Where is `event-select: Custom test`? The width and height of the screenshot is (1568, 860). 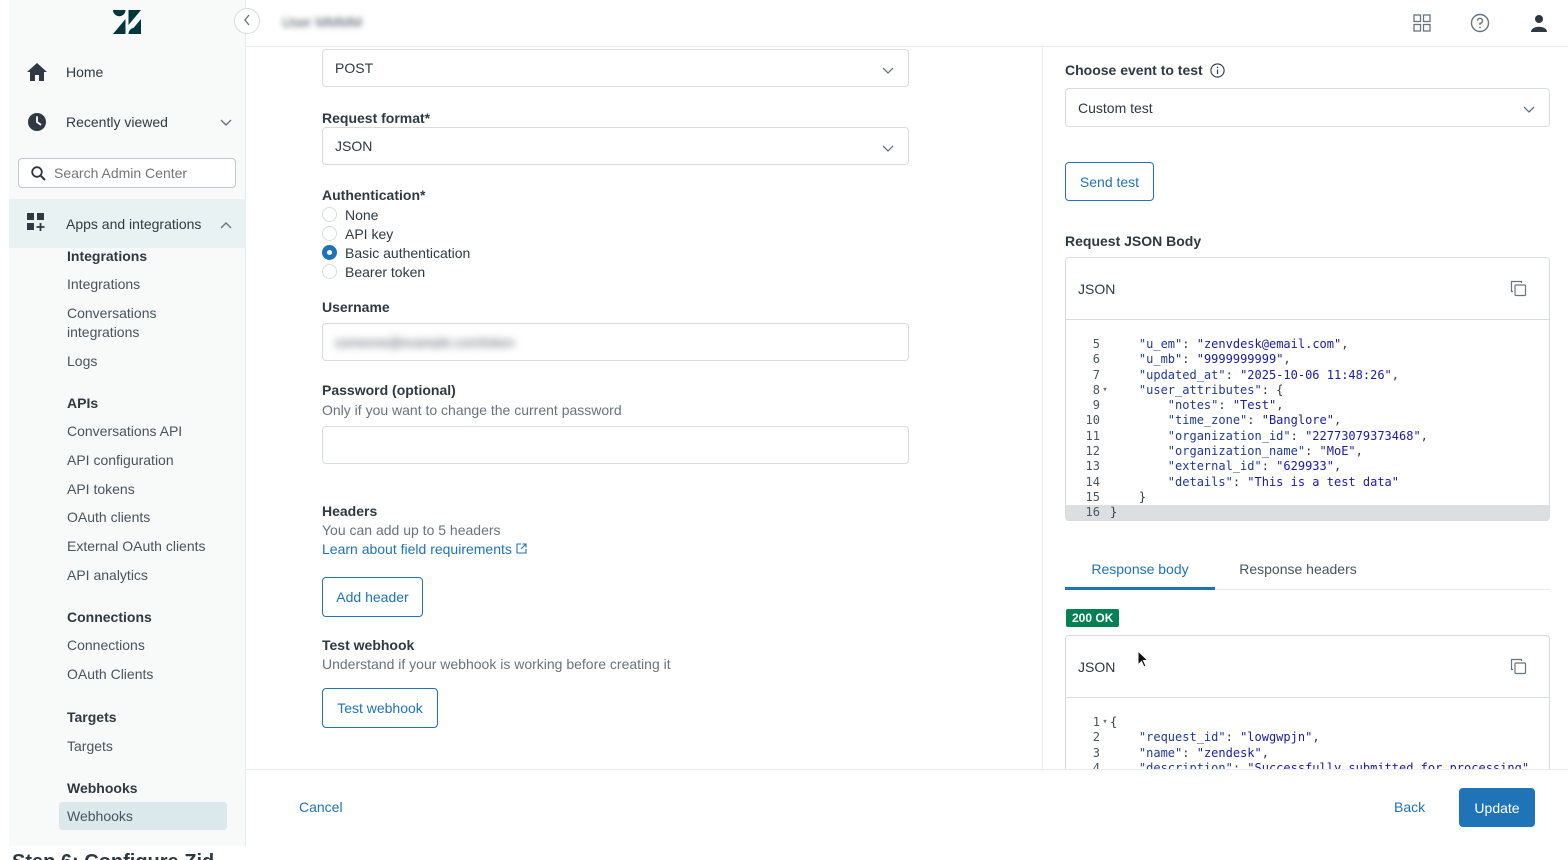 event-select: Custom test is located at coordinates (1307, 107).